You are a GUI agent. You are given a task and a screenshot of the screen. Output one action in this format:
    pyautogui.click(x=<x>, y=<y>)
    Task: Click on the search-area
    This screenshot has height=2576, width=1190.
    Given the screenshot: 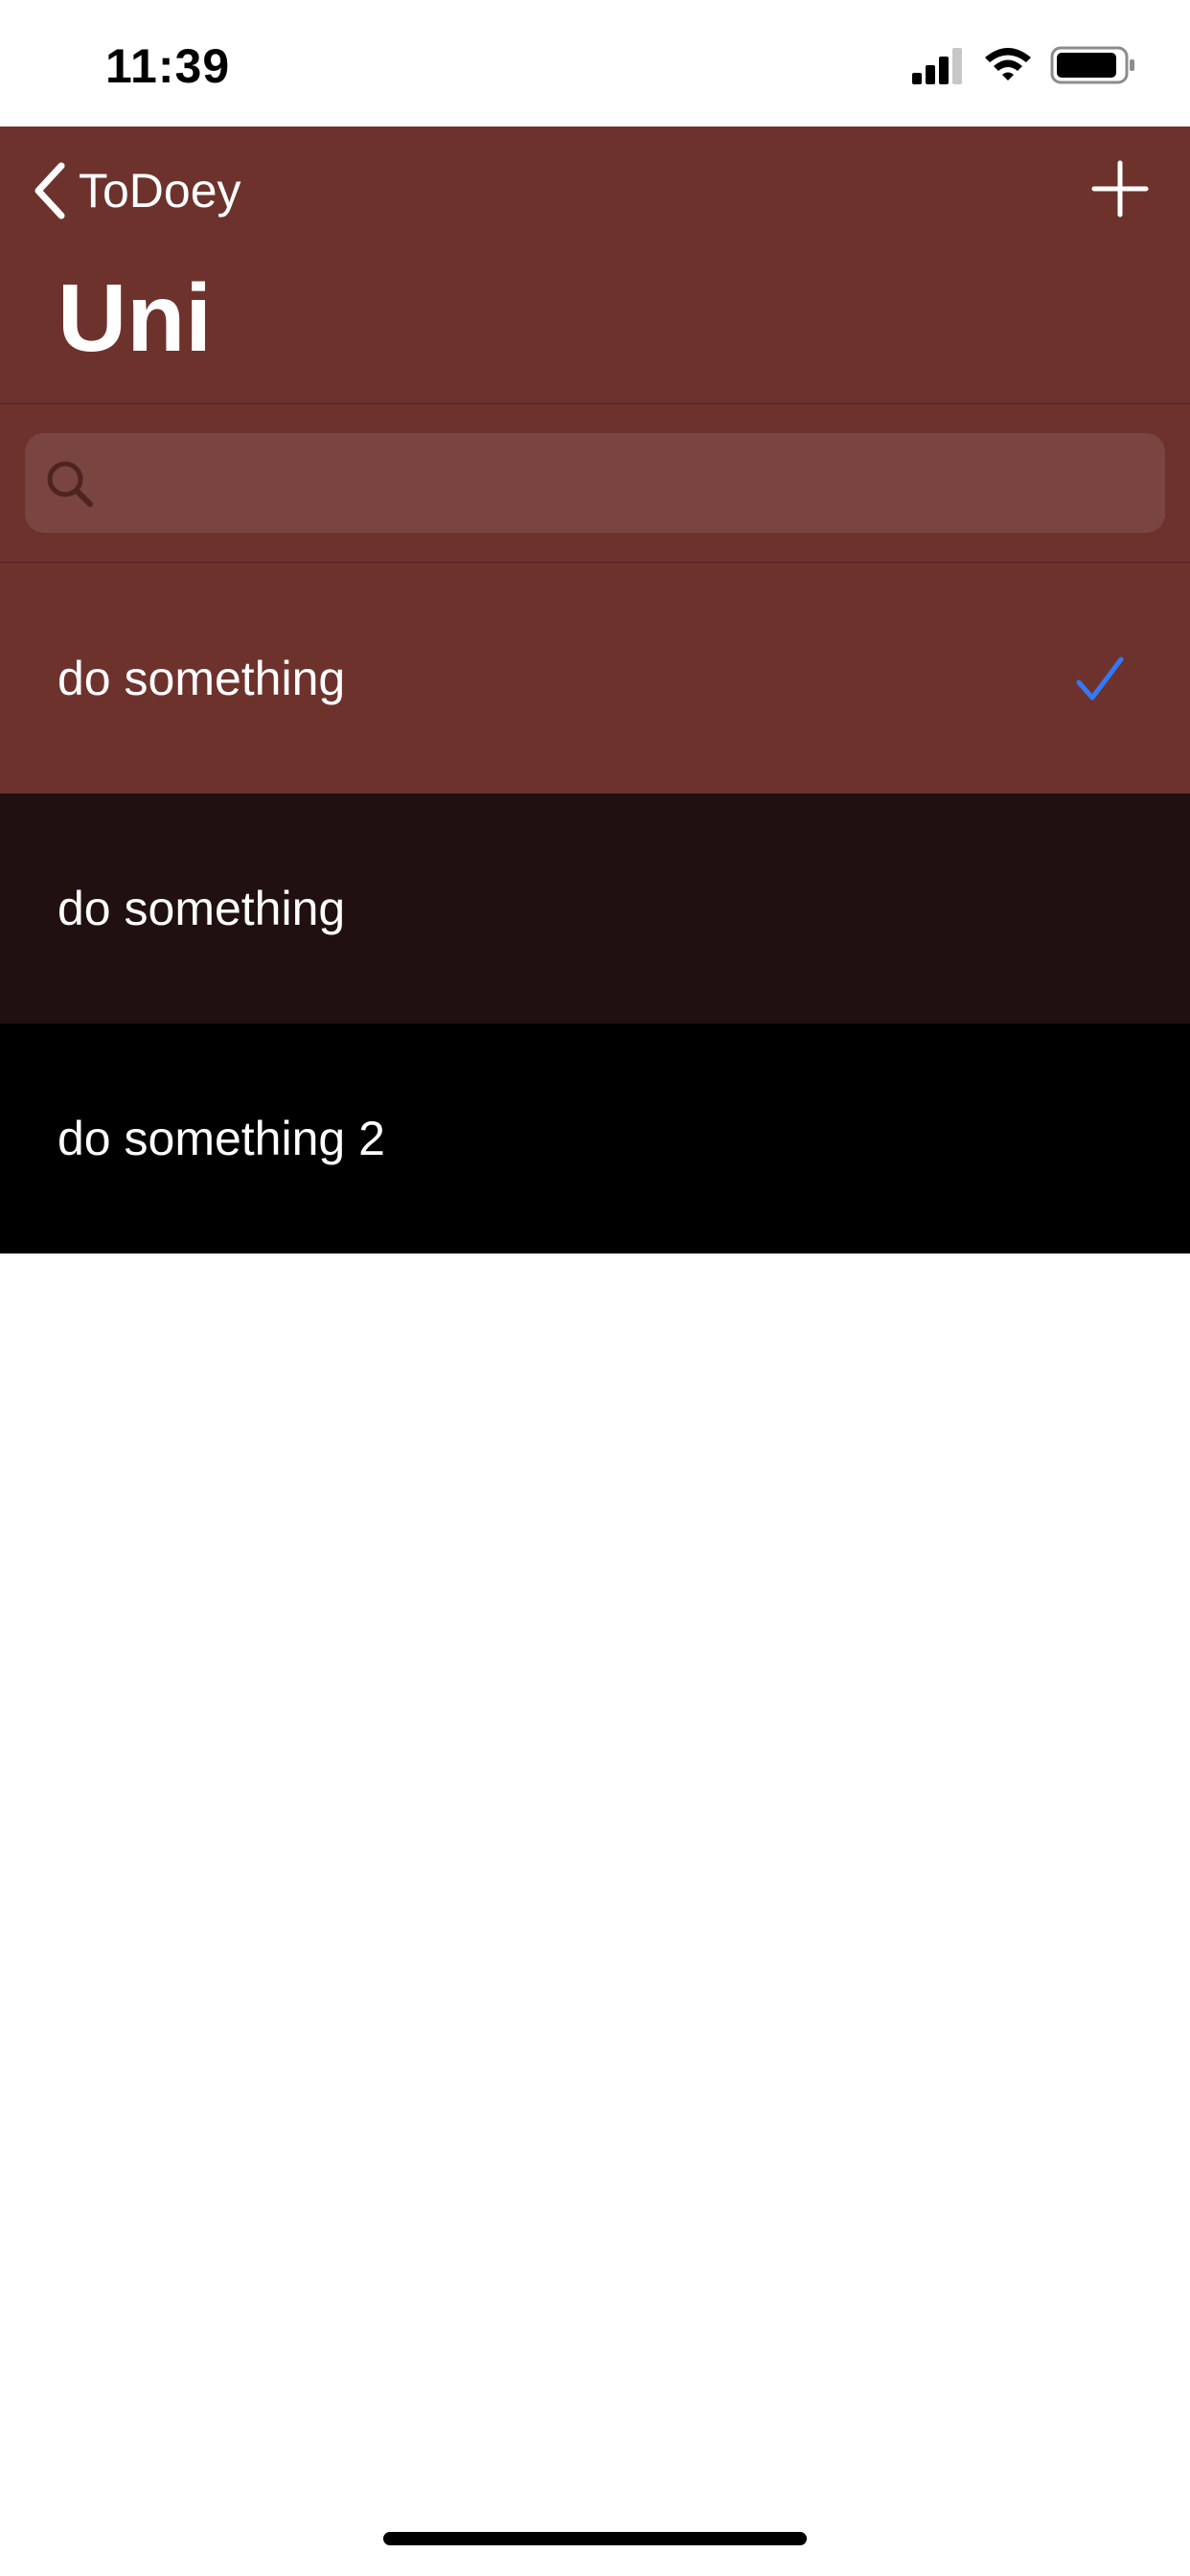 What is the action you would take?
    pyautogui.click(x=595, y=483)
    